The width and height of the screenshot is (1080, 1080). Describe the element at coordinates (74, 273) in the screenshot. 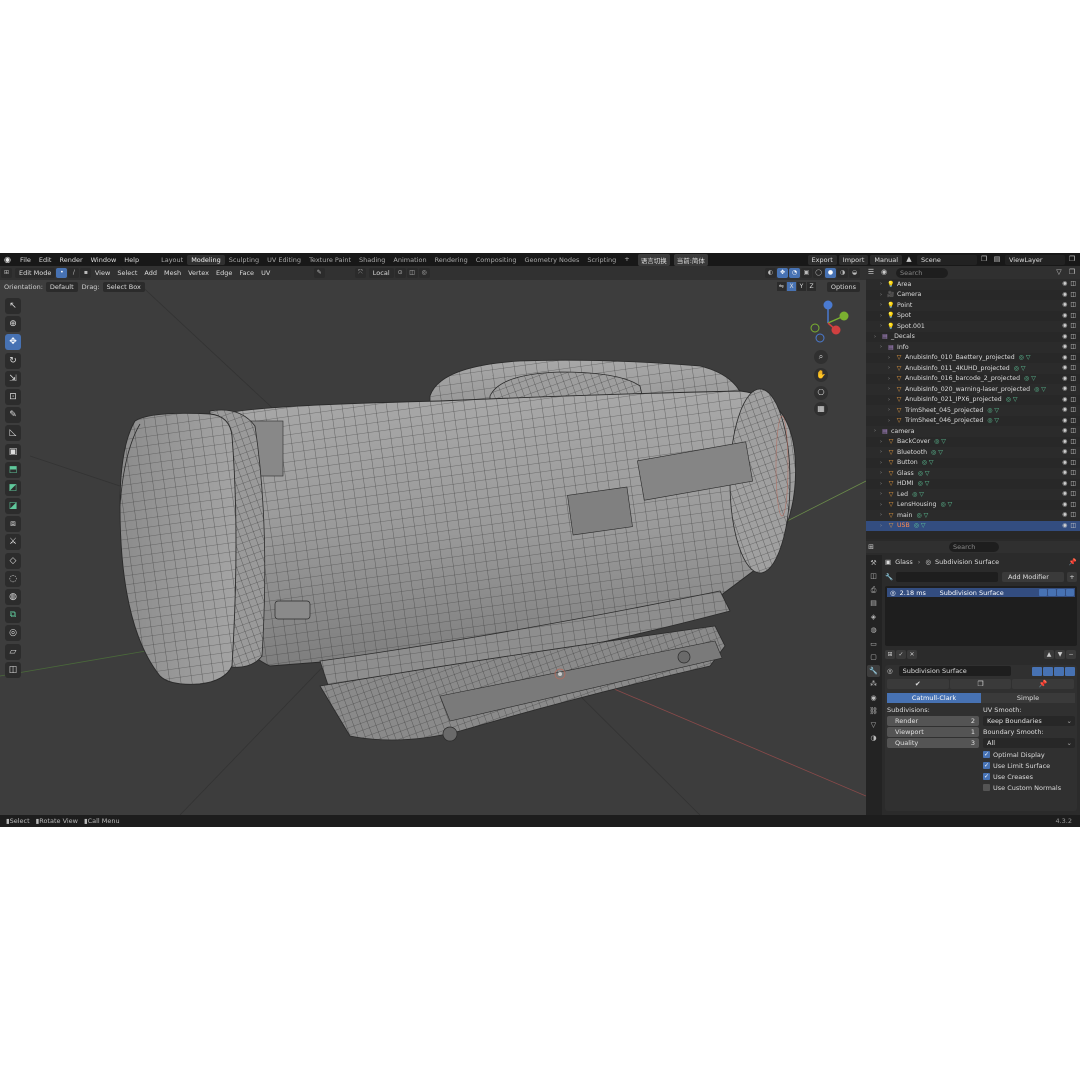

I see `edge-select-icon: /` at that location.